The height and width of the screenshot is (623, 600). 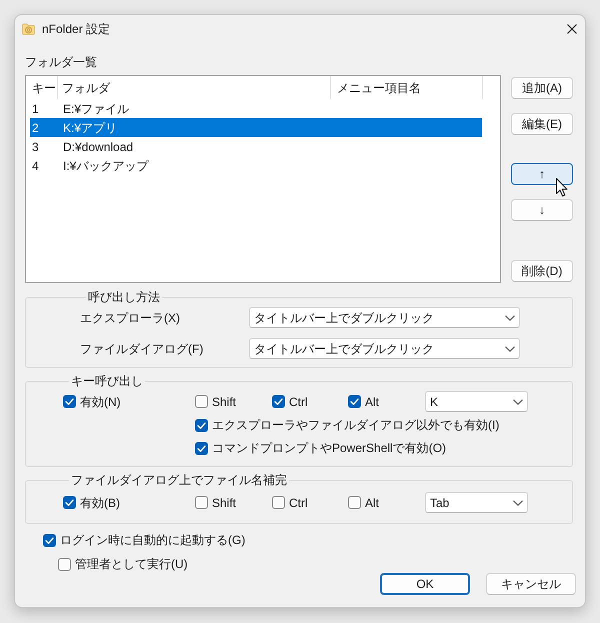 I want to click on close-button, so click(x=572, y=29).